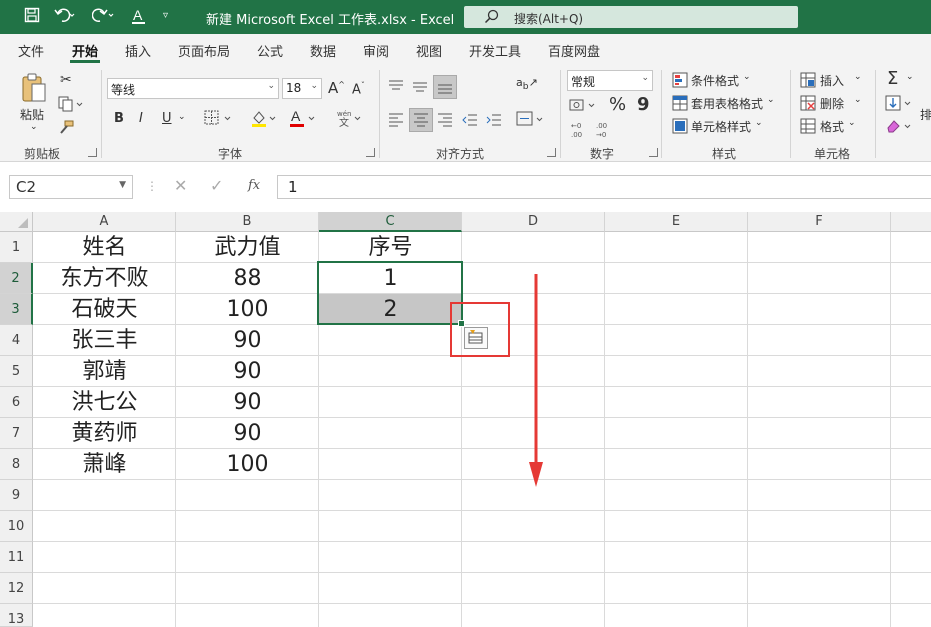  What do you see at coordinates (680, 82) in the screenshot?
I see `conditional-formatting-icon` at bounding box center [680, 82].